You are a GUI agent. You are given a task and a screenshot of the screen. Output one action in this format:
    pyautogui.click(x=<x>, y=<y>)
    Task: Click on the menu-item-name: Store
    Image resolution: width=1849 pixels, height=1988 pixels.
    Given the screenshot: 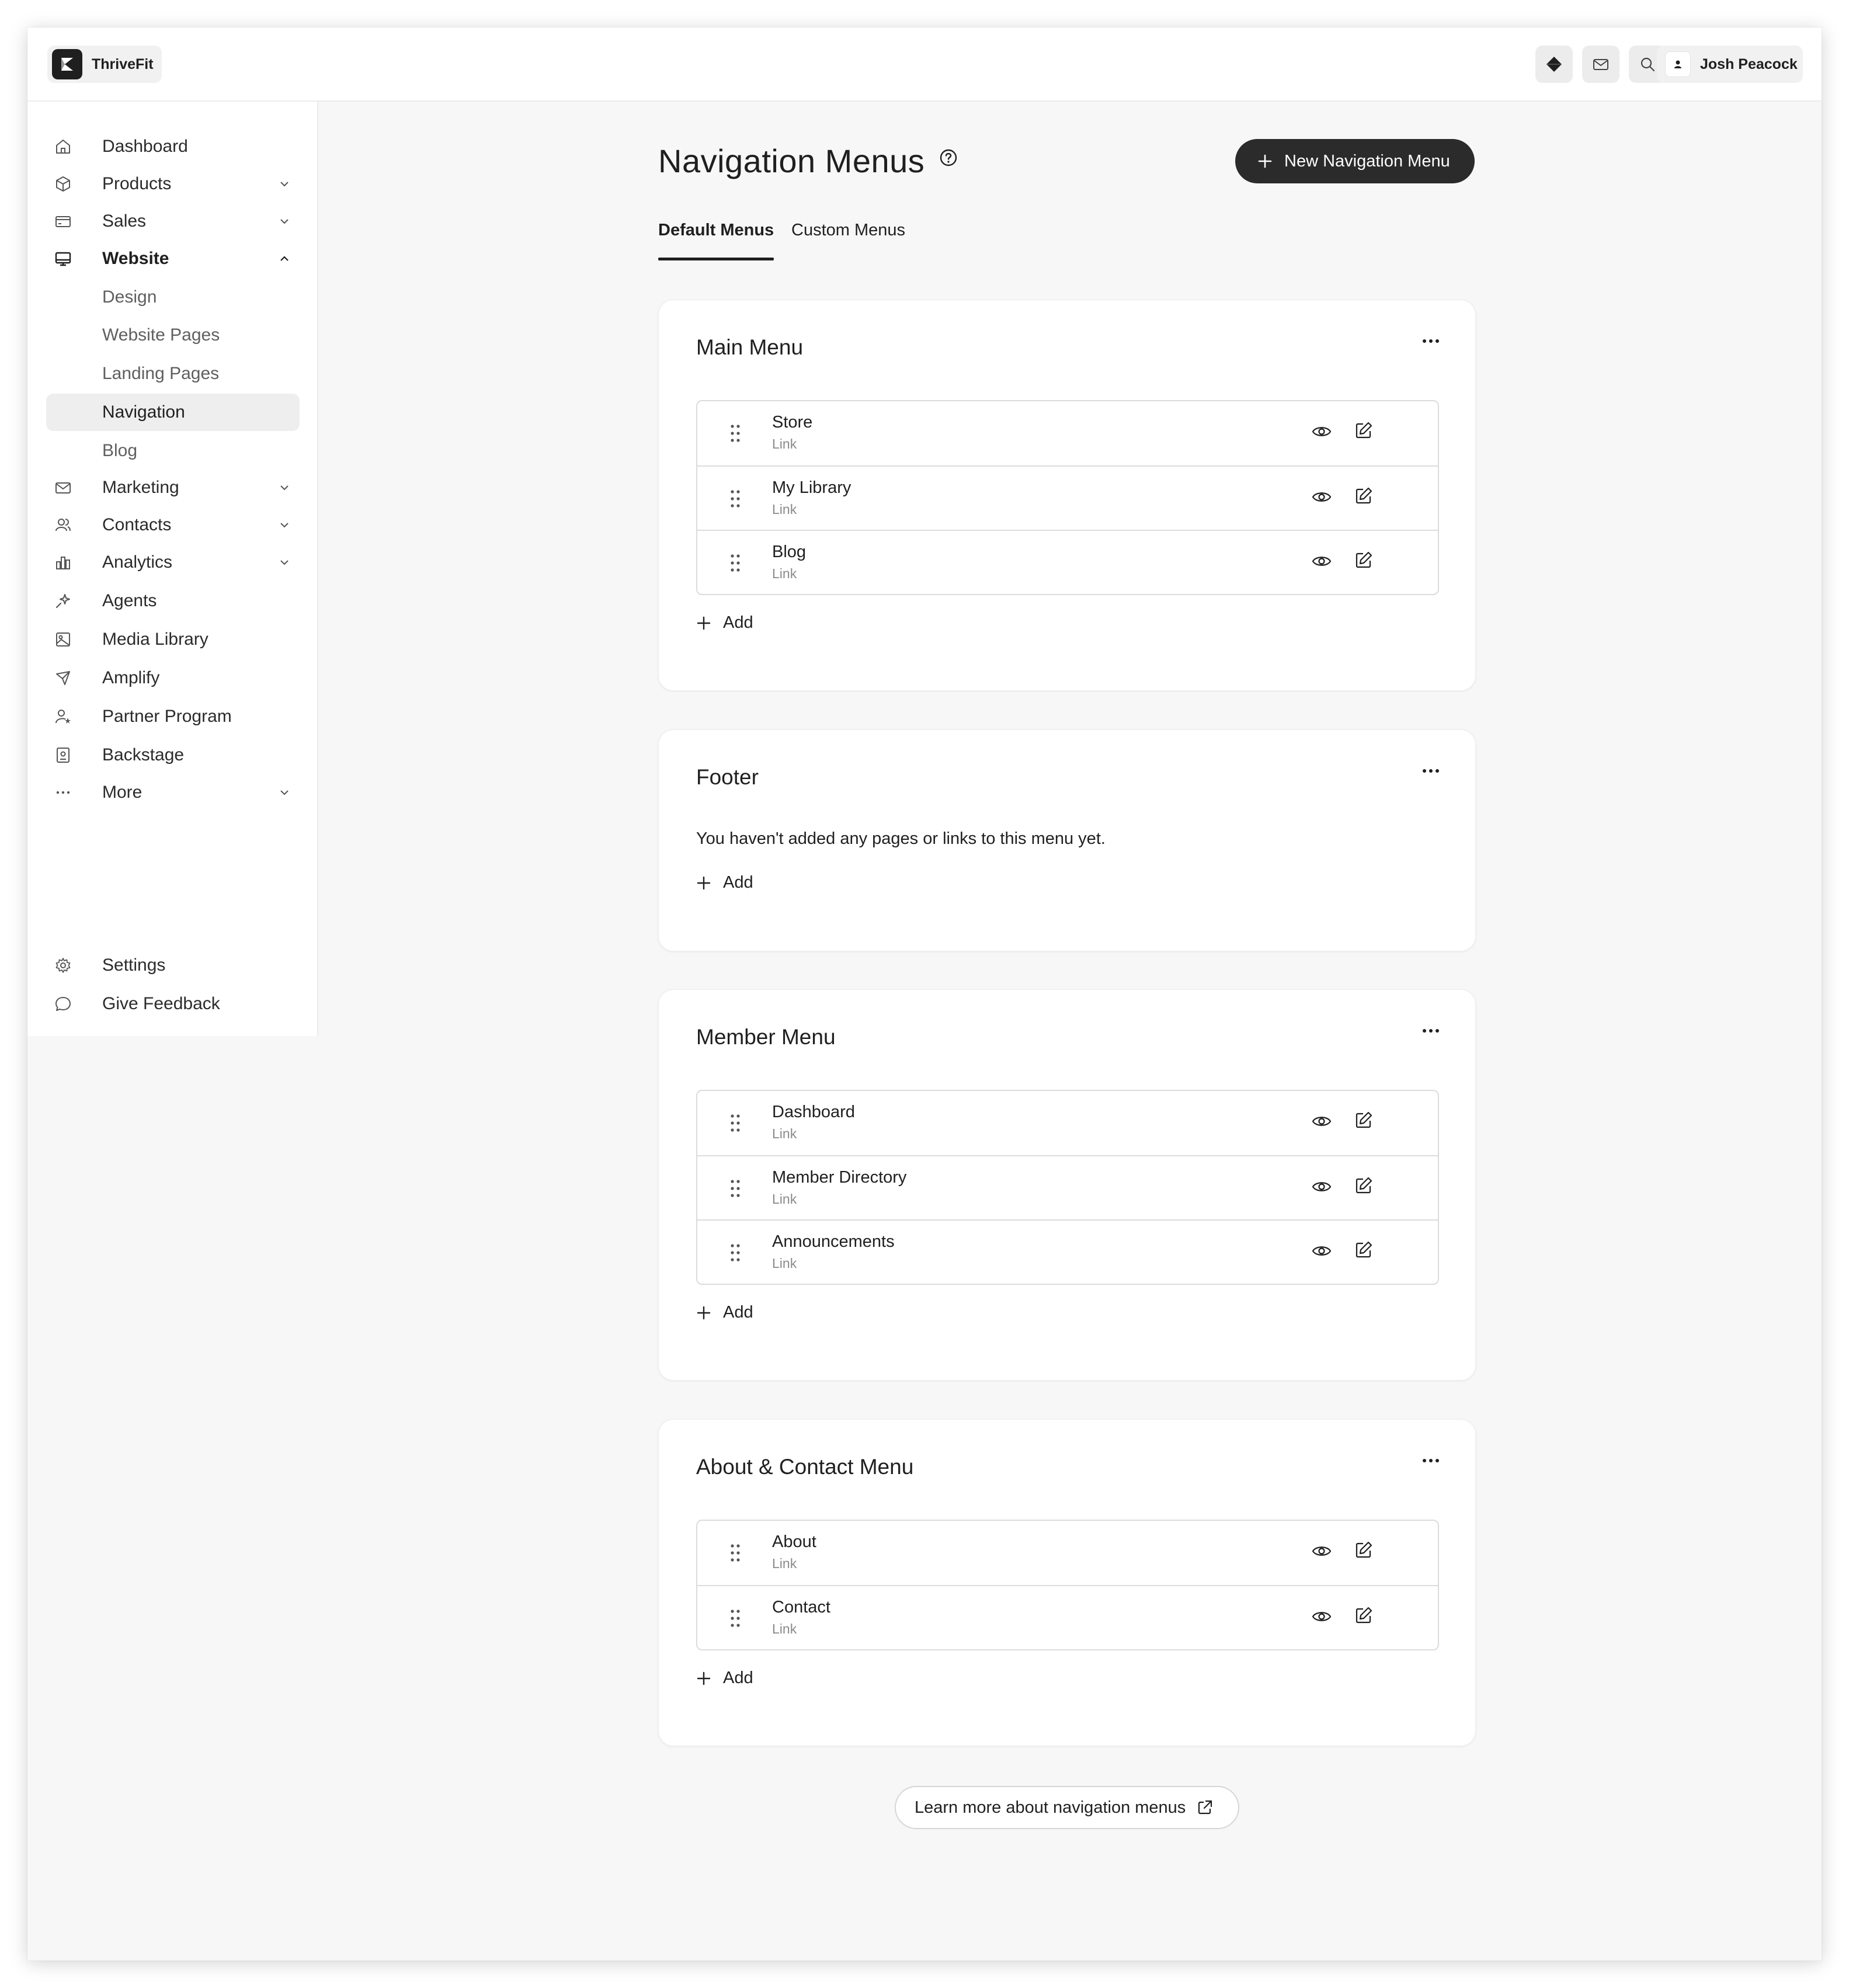 What is the action you would take?
    pyautogui.click(x=792, y=422)
    